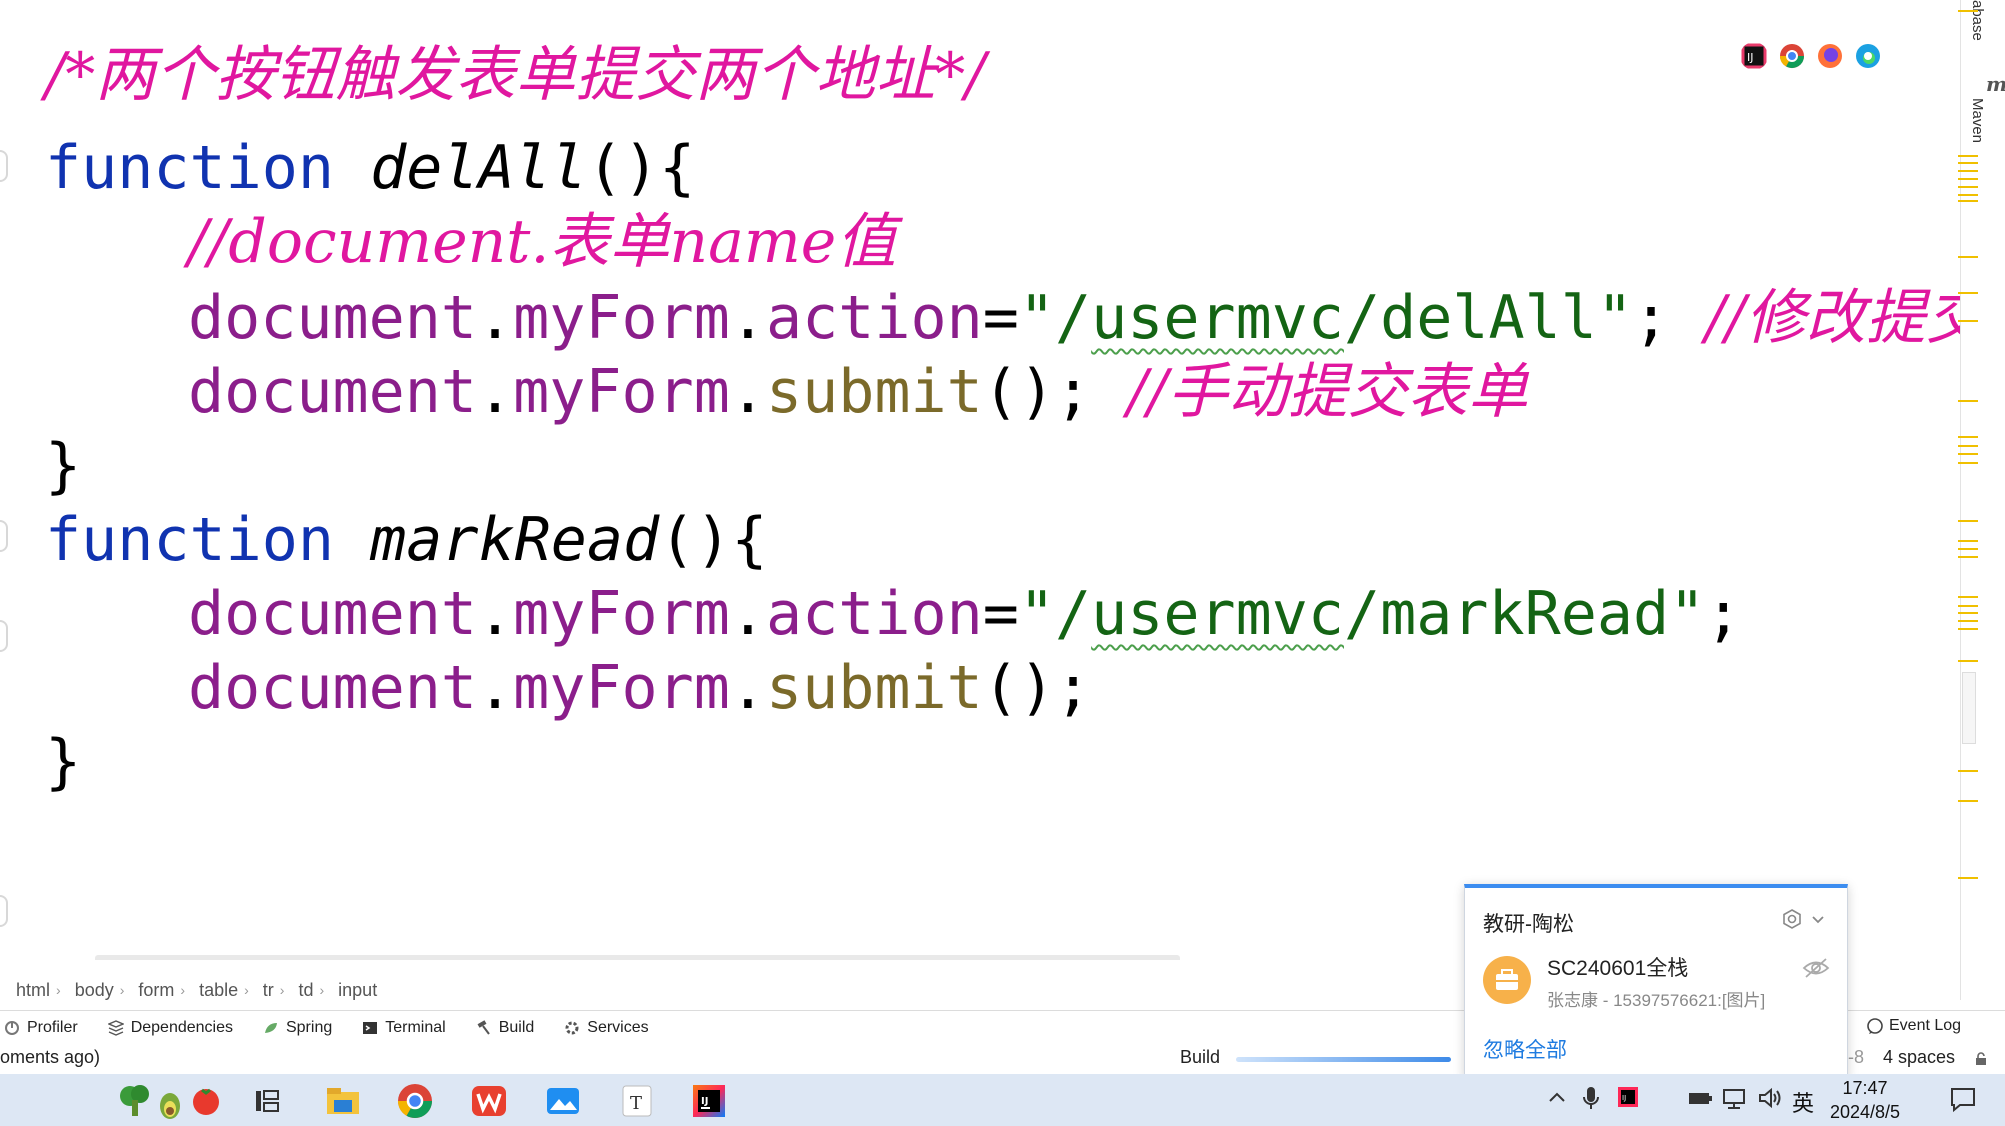 The image size is (2005, 1126). I want to click on firefox-icon, so click(1830, 56).